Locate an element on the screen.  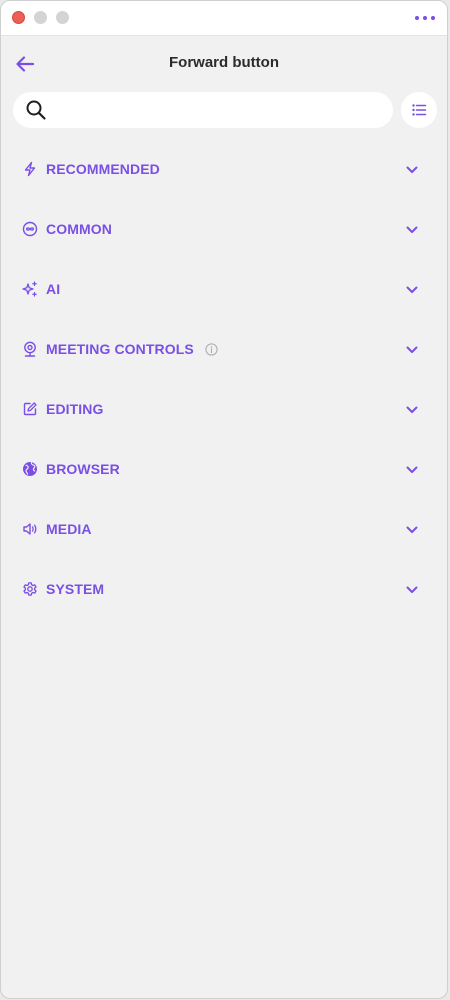
page-title: Forward button is located at coordinates (224, 62).